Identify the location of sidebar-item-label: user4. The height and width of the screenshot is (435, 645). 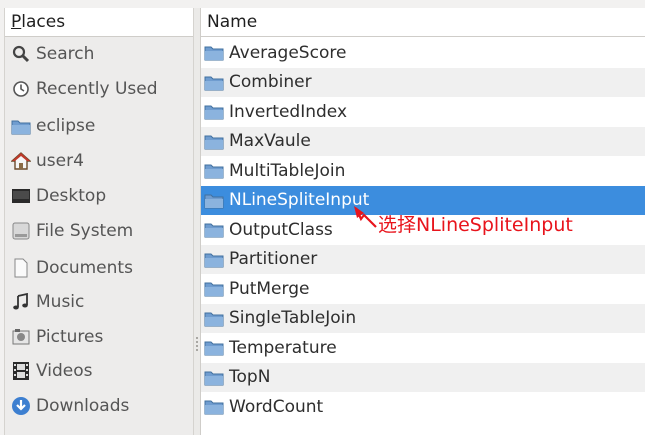
(60, 161).